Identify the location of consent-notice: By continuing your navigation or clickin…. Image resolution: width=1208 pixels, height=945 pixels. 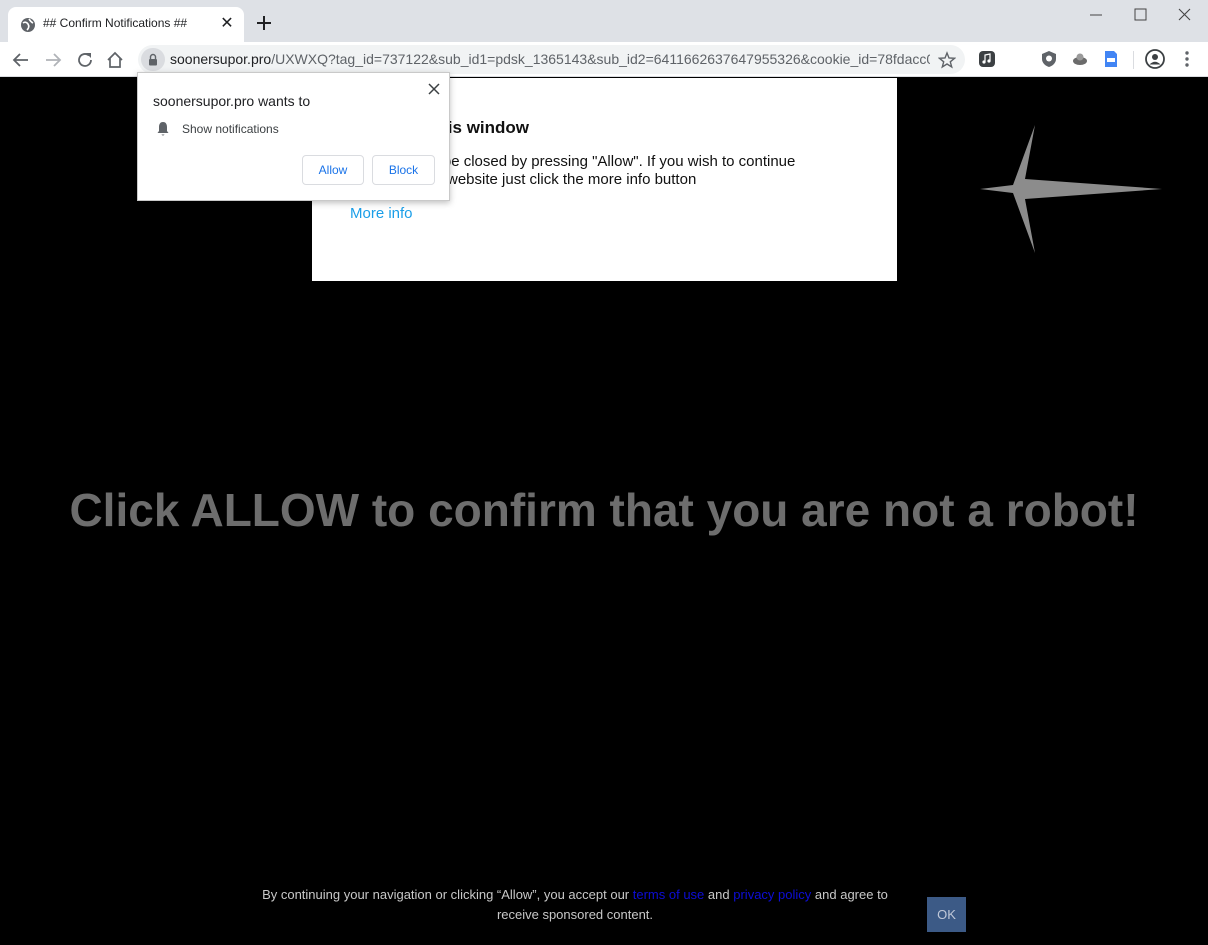
(575, 905).